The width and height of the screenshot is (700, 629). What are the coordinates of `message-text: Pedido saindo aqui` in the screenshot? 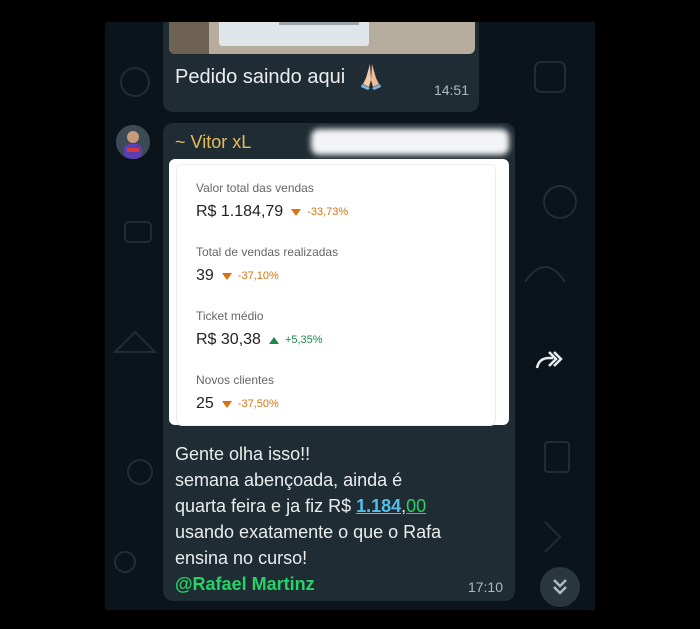 It's located at (260, 77).